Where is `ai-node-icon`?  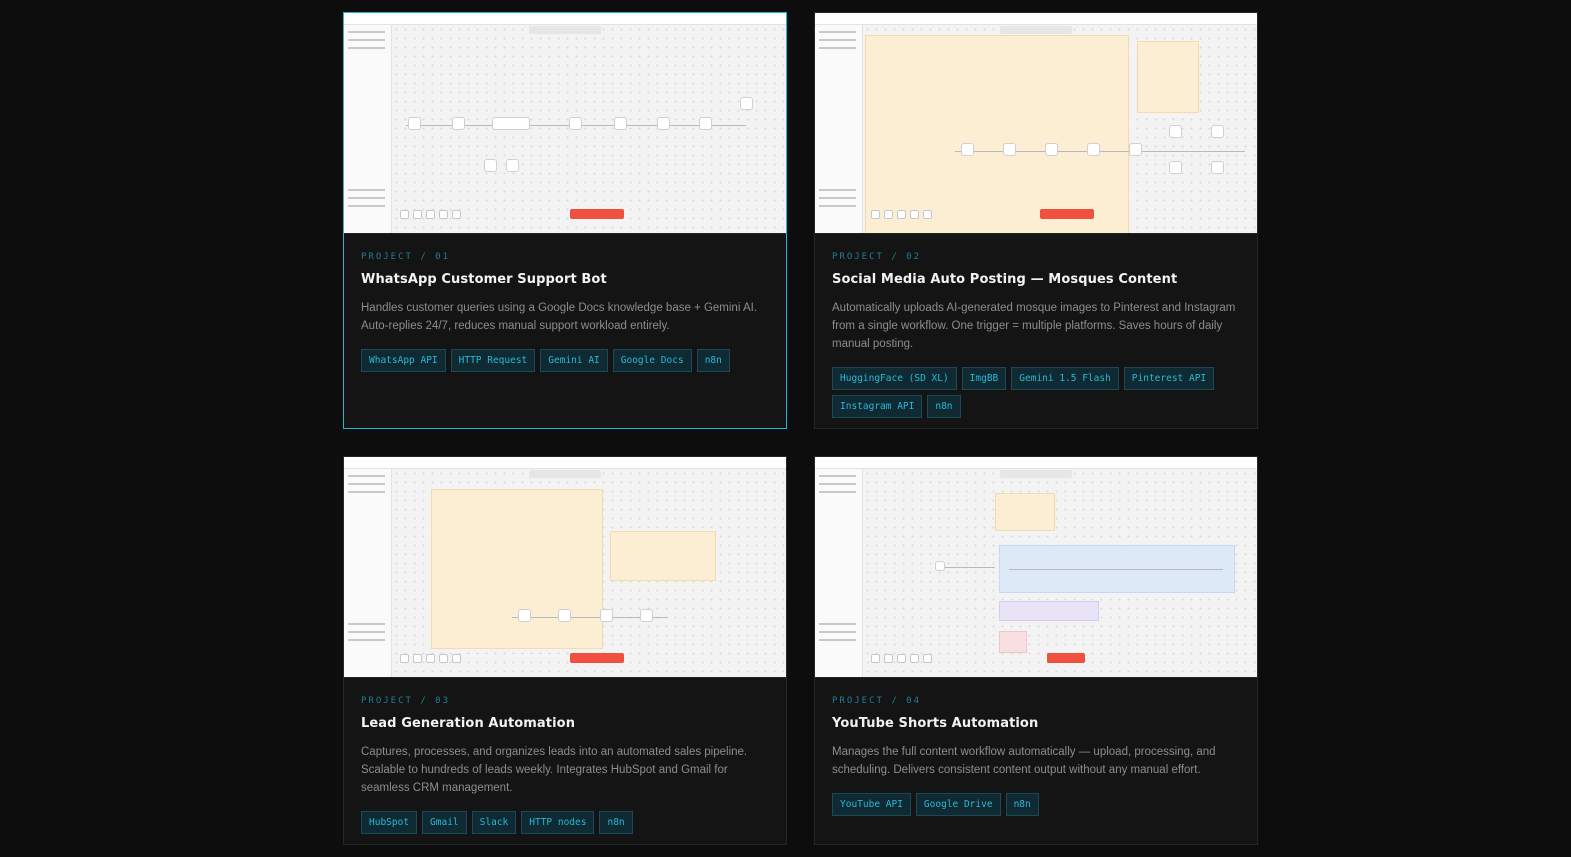 ai-node-icon is located at coordinates (458, 123).